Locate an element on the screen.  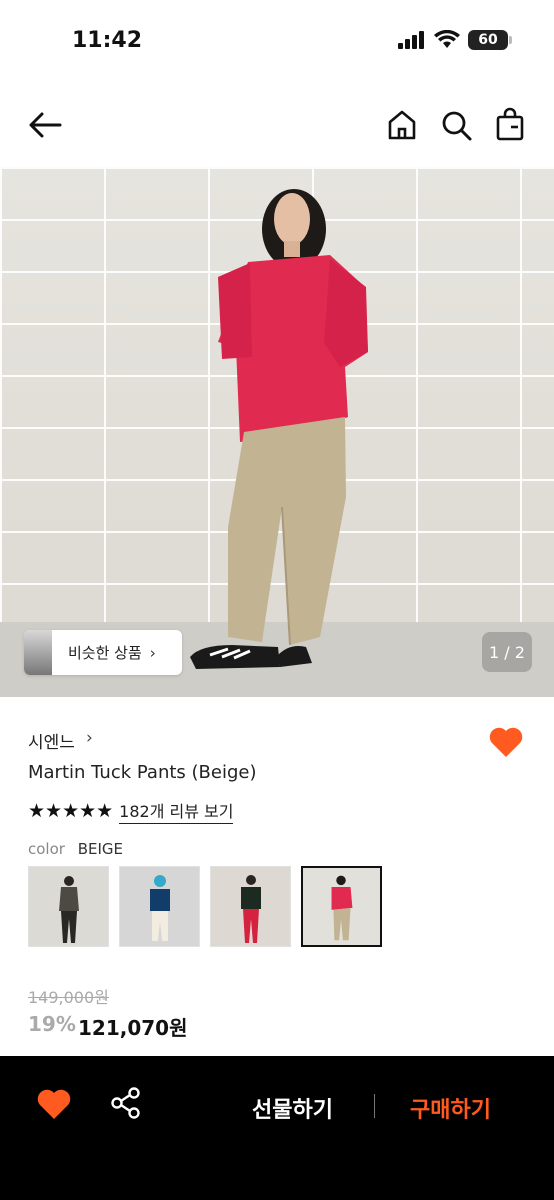
image-counter: 1 / 2 is located at coordinates (507, 652).